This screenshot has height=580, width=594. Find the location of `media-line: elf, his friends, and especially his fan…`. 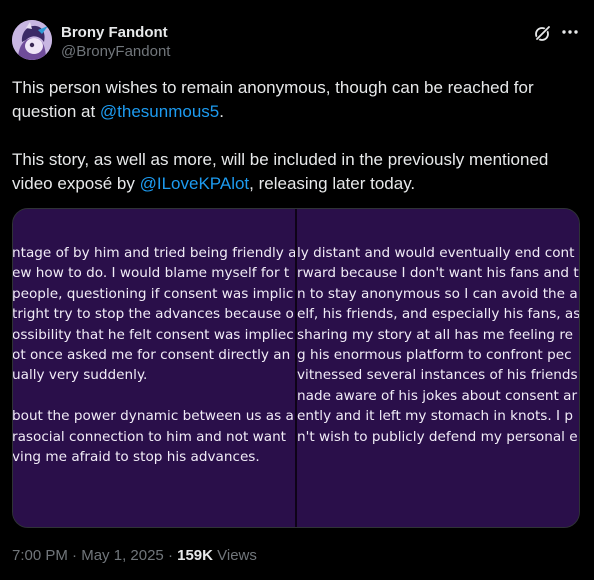

media-line: elf, his friends, and especially his fan… is located at coordinates (438, 314).